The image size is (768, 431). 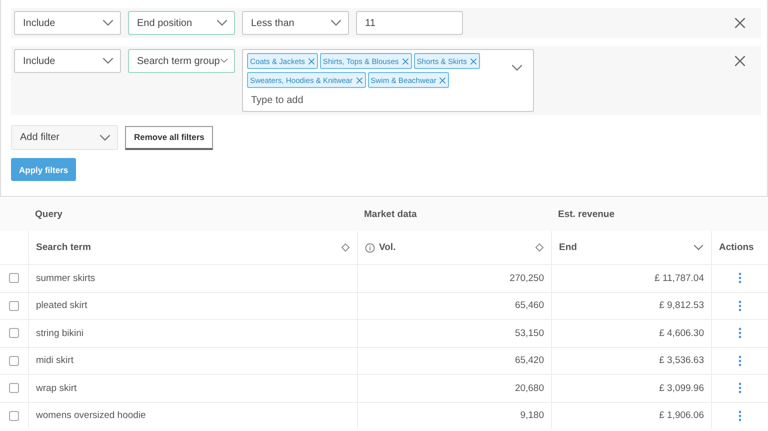 I want to click on field-dropdown: Search term group, so click(x=181, y=61).